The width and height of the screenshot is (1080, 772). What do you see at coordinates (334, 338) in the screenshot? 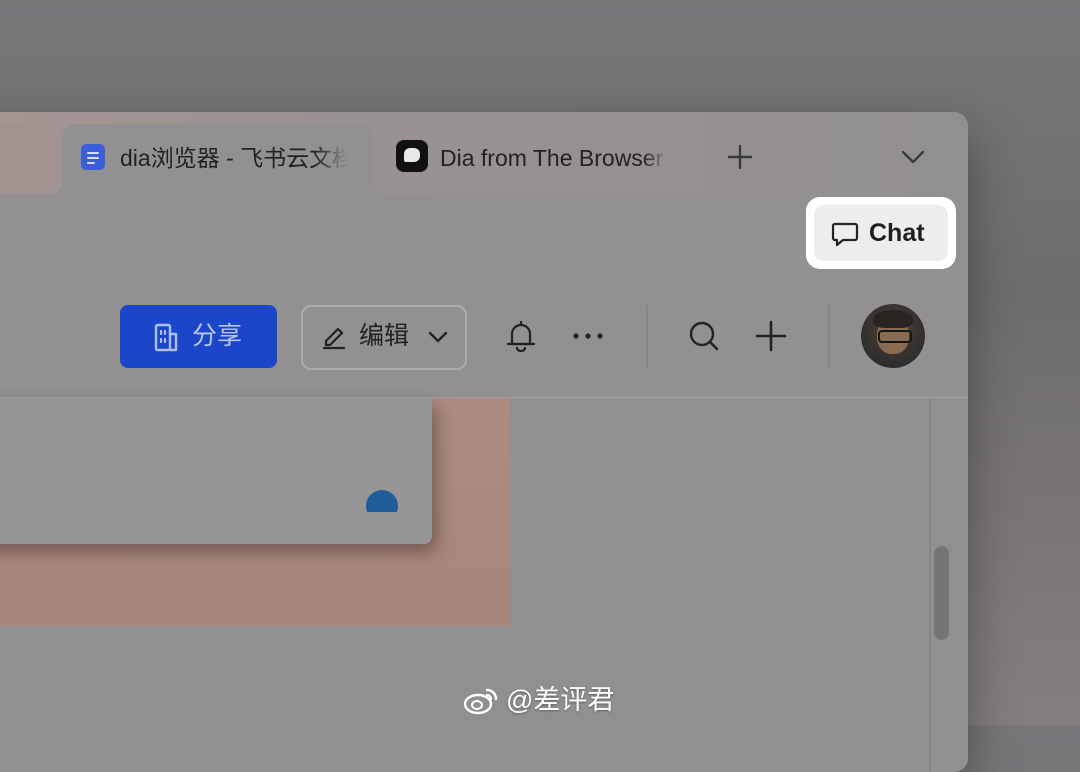
I see `pen-icon` at bounding box center [334, 338].